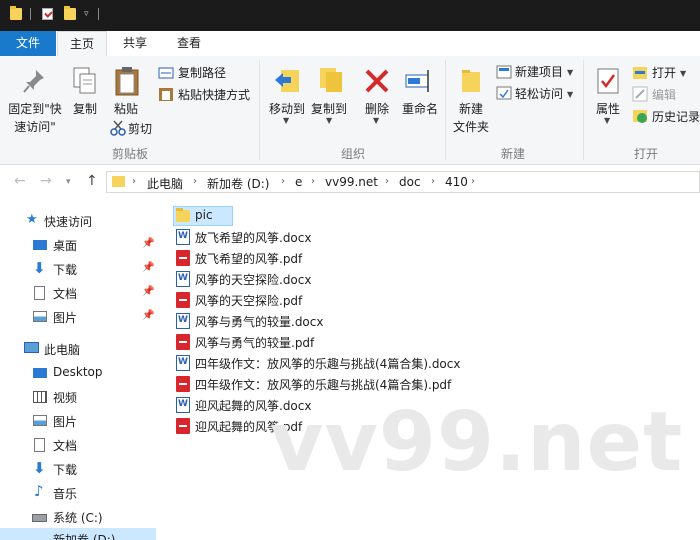 This screenshot has width=700, height=540. I want to click on tab-share: 共享, so click(135, 43).